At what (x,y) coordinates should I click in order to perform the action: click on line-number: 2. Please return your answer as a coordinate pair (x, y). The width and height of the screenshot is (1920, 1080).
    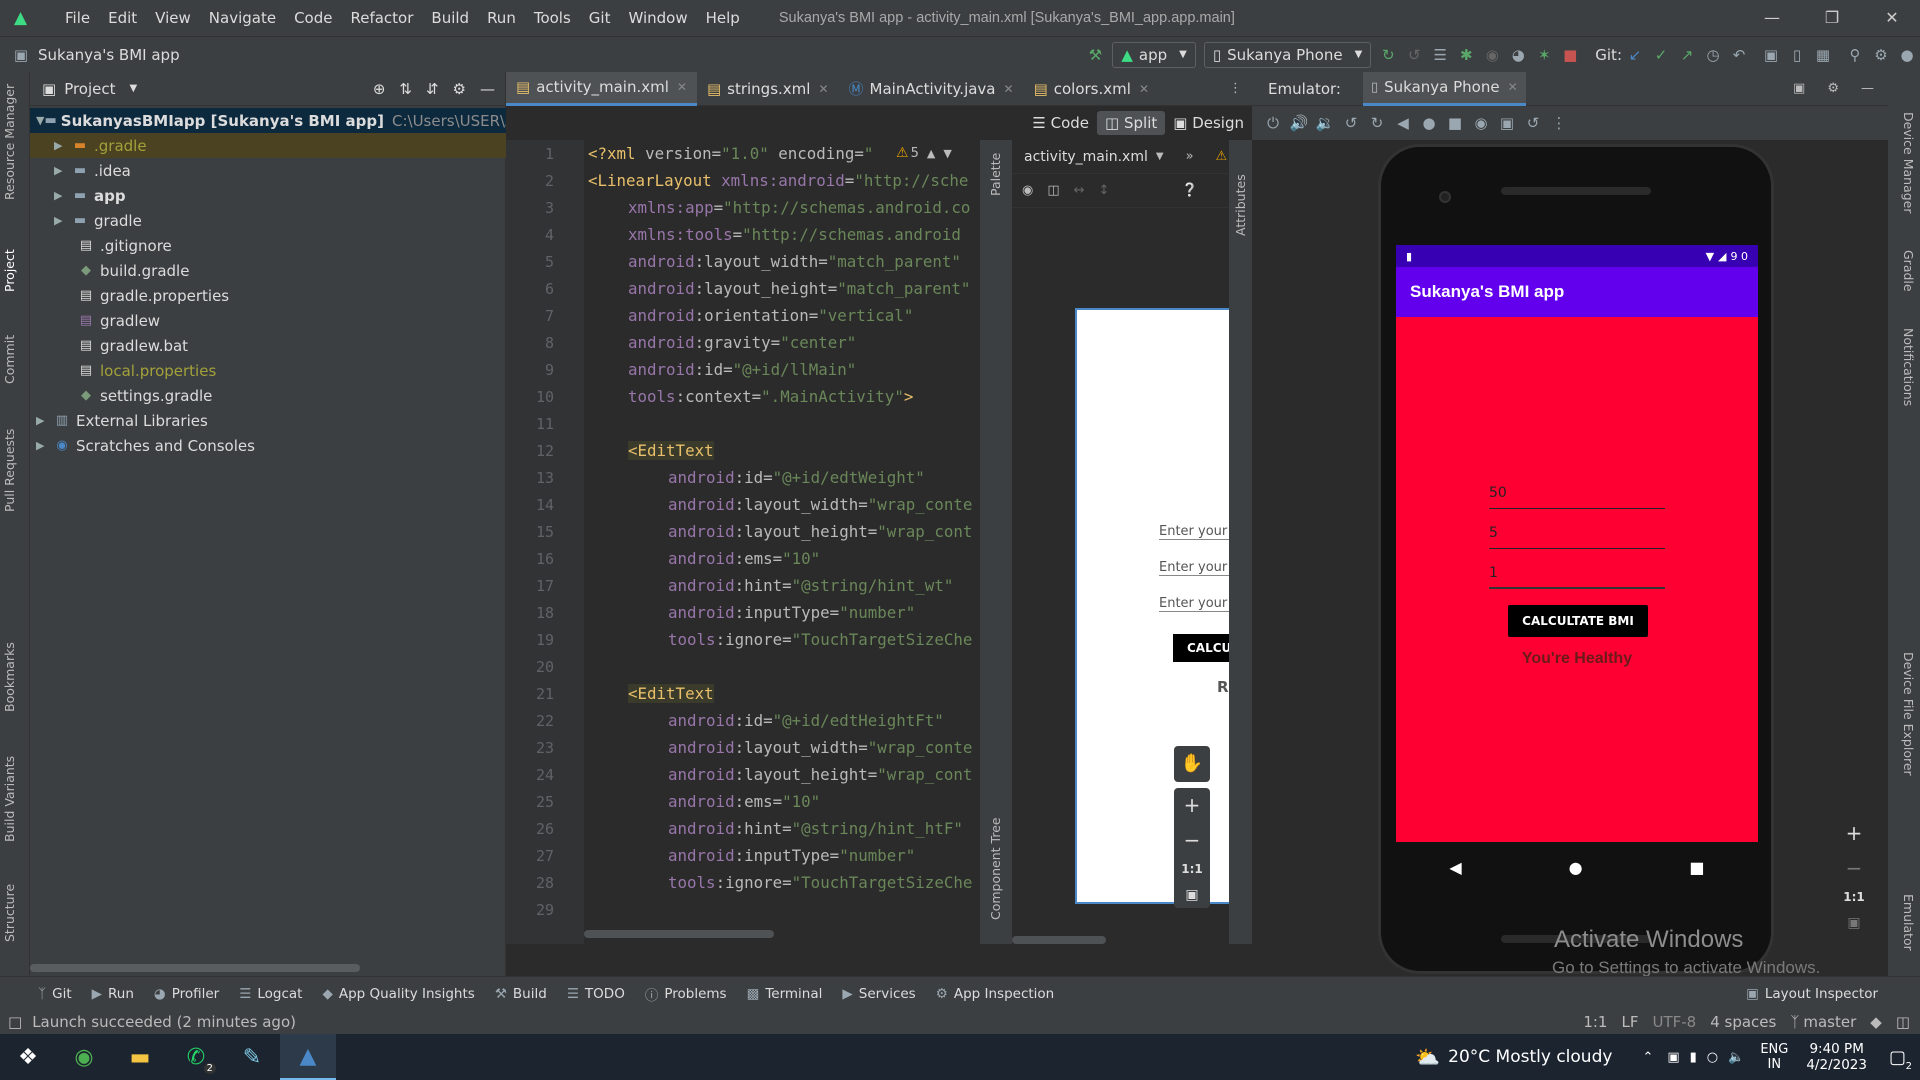
    Looking at the image, I should click on (534, 181).